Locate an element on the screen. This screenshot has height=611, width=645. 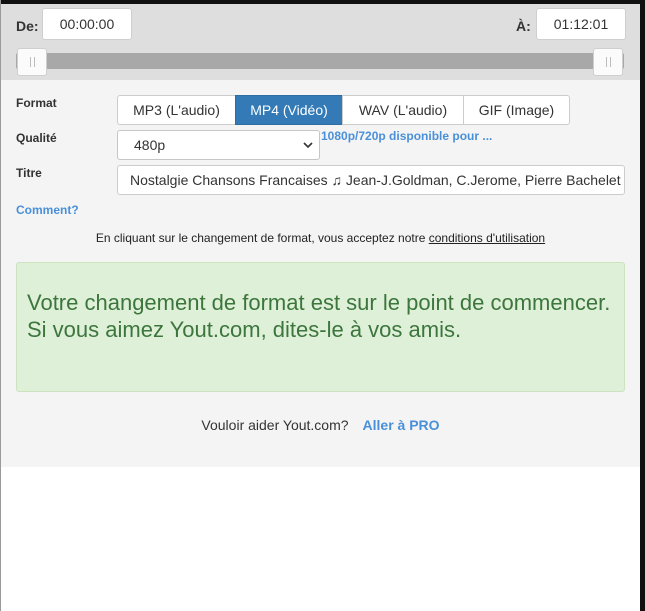
terms-link: conditions d'utilisation is located at coordinates (487, 238).